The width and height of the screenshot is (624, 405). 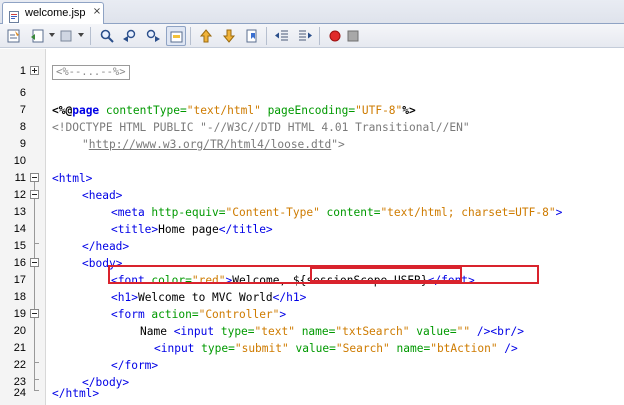 I want to click on code-text: <title>Home page</title>, so click(x=192, y=229).